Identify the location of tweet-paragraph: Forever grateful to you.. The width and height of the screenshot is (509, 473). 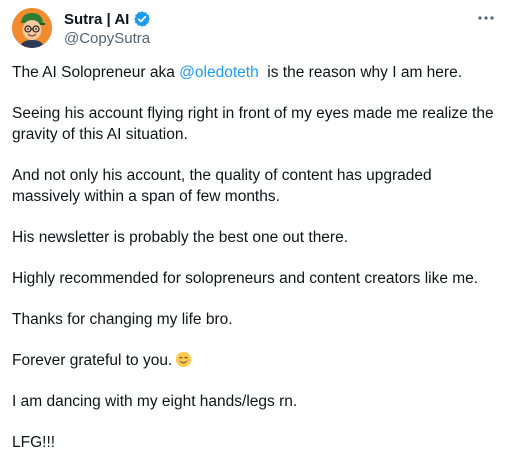
(255, 360).